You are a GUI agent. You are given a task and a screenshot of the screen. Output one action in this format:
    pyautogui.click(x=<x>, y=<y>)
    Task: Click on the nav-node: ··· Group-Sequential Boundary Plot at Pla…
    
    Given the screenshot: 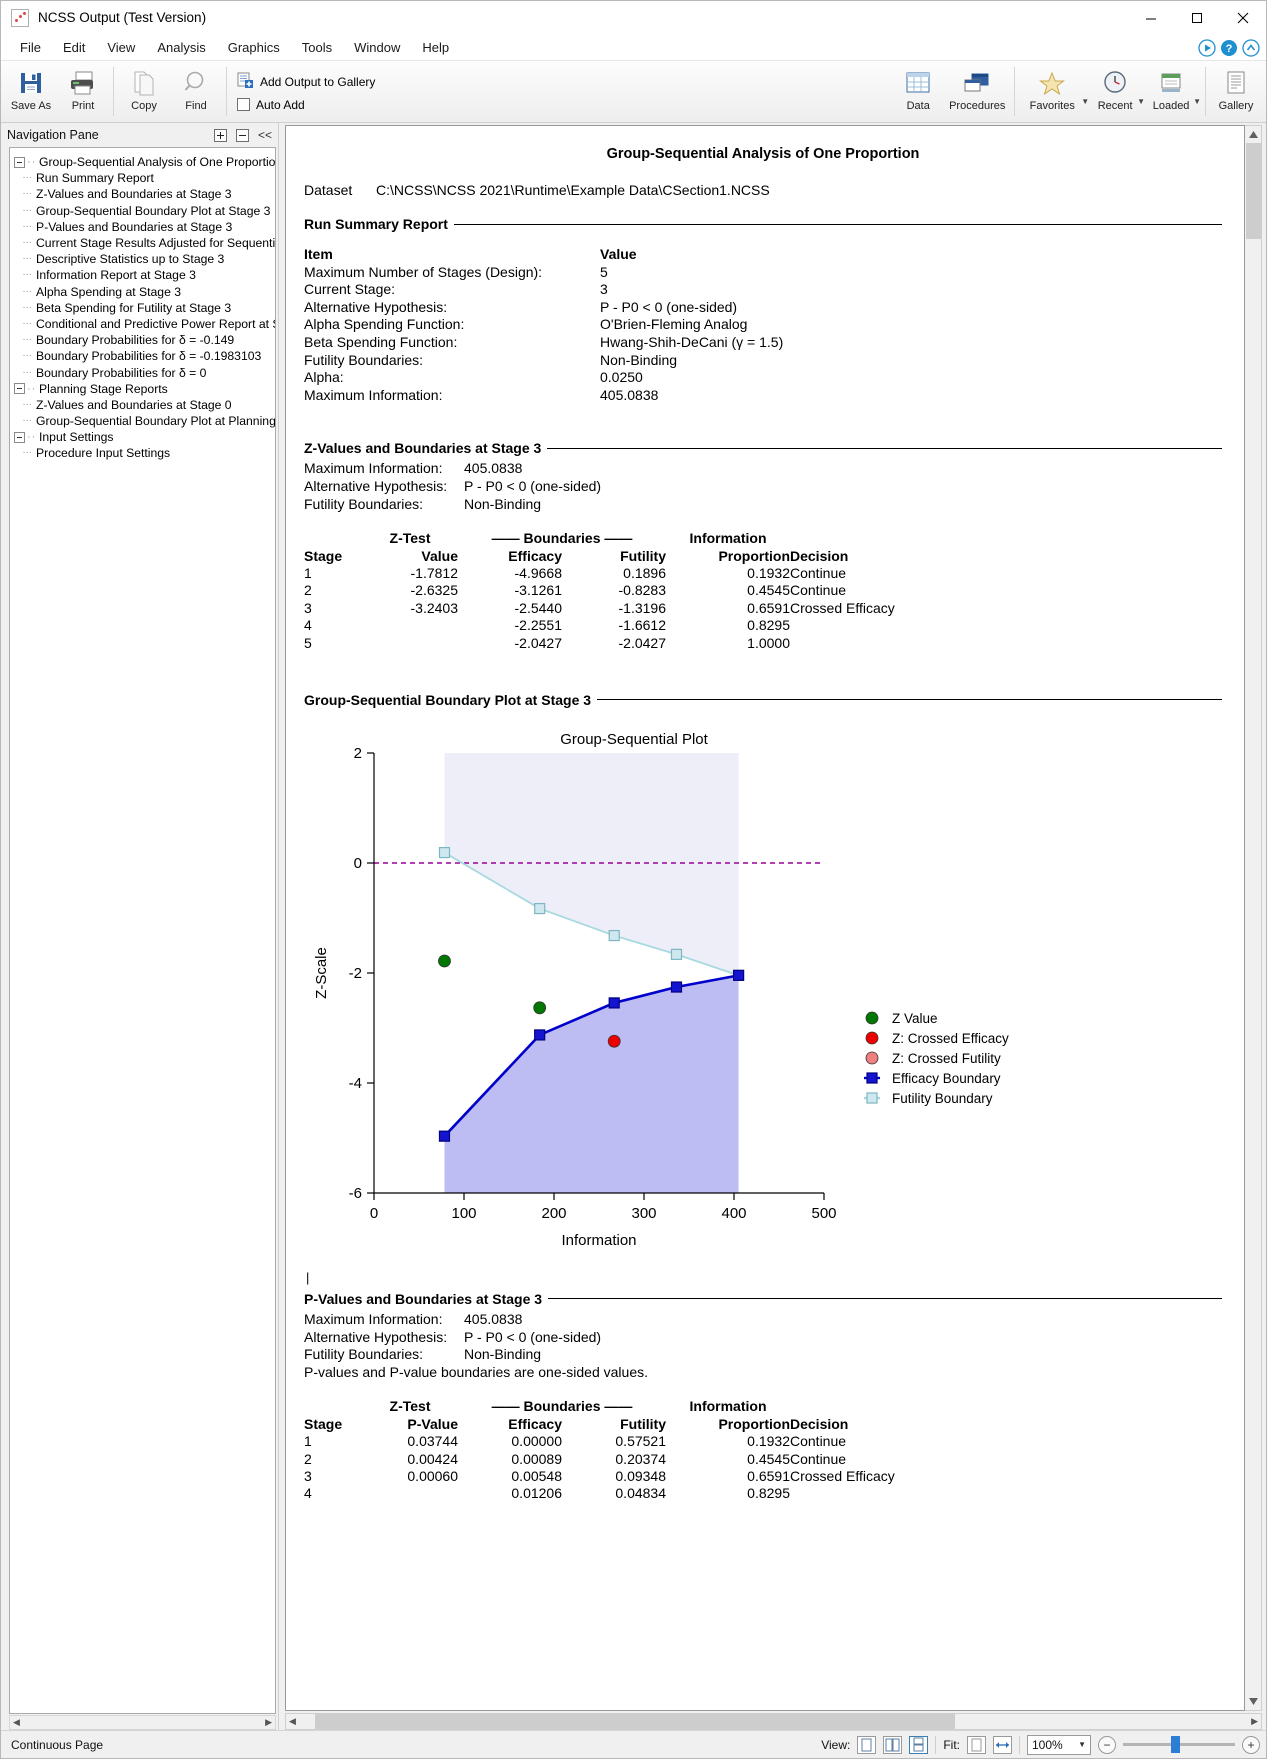 What is the action you would take?
    pyautogui.click(x=144, y=421)
    